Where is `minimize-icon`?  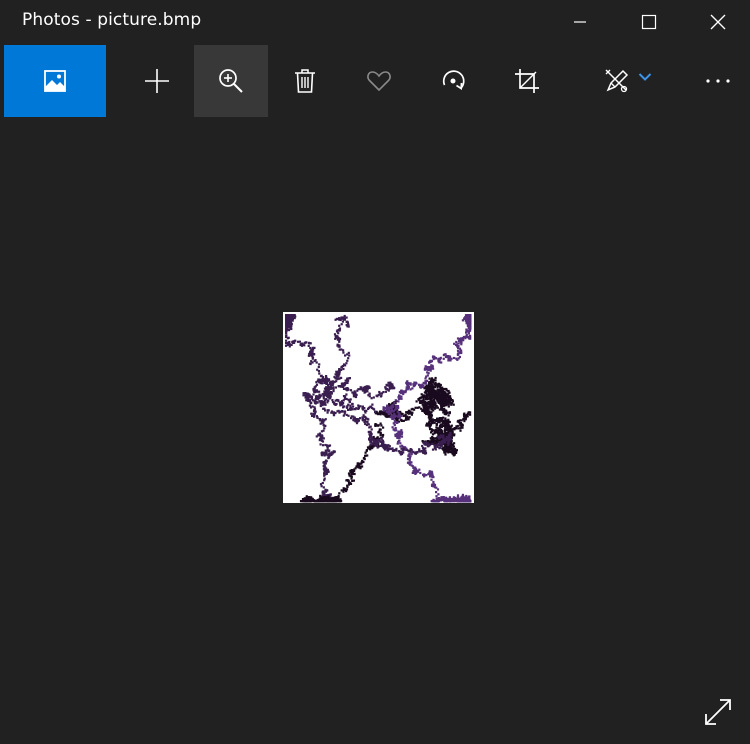
minimize-icon is located at coordinates (580, 22).